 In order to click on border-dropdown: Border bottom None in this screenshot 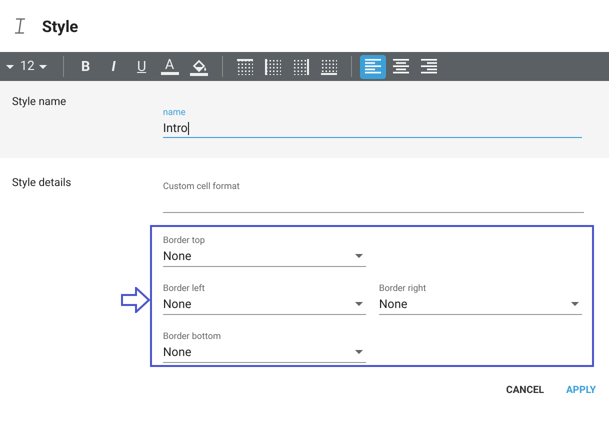, I will do `click(264, 347)`.